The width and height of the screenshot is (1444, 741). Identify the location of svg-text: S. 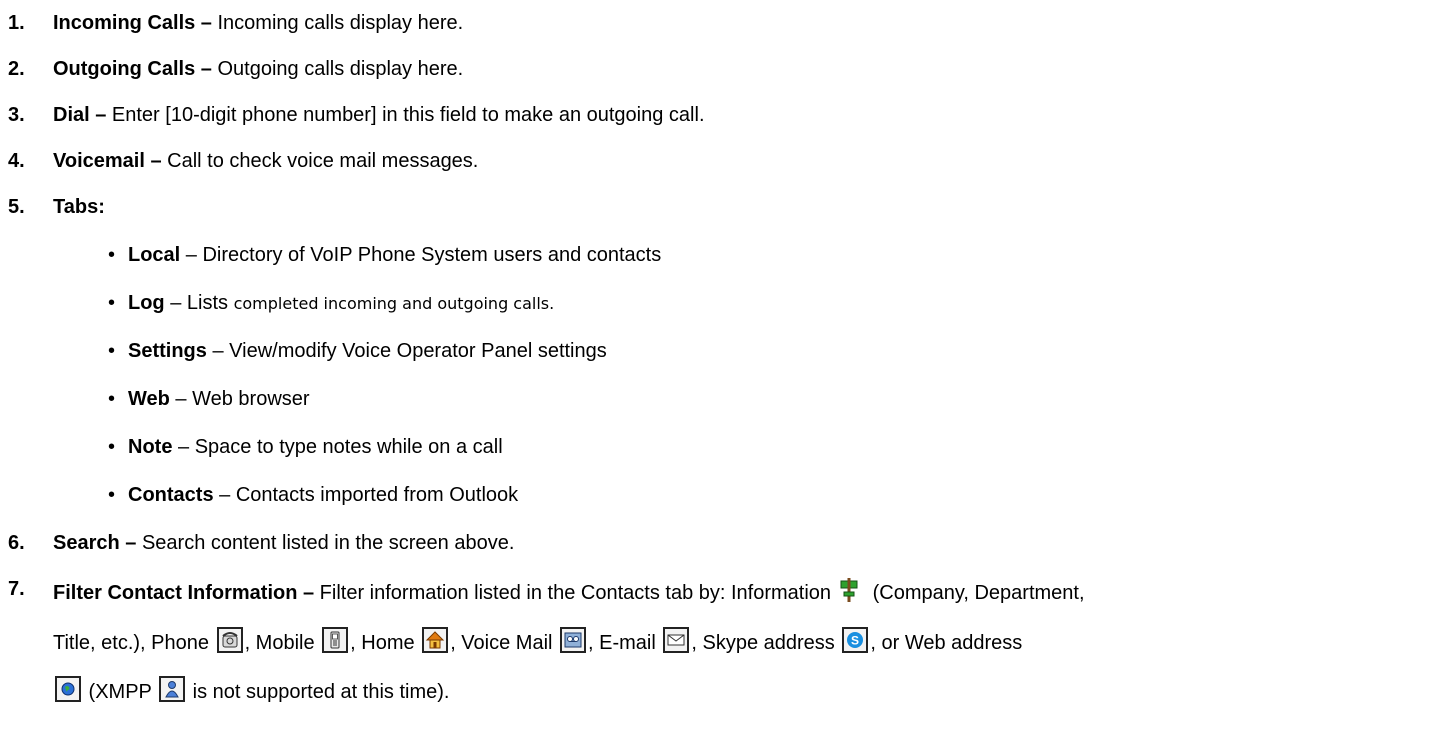
(855, 641).